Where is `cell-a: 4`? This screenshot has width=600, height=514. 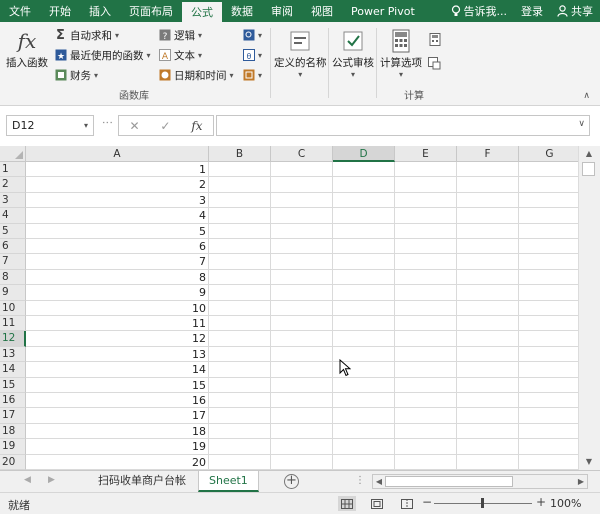 cell-a: 4 is located at coordinates (117, 215).